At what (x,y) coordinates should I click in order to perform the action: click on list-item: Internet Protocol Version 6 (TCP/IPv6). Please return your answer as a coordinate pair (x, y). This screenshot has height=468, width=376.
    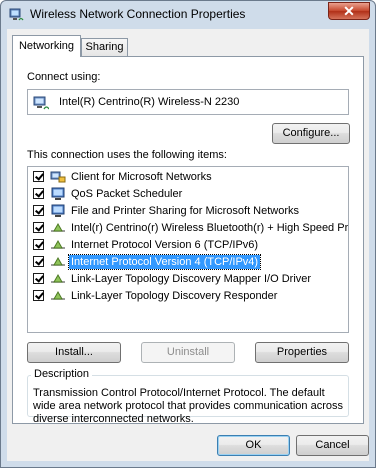
    Looking at the image, I should click on (188, 245).